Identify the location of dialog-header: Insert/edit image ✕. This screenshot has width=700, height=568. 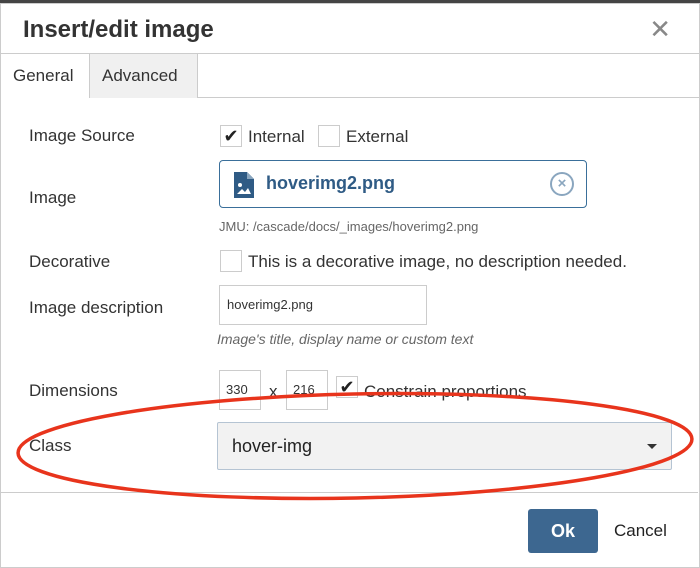
(350, 29).